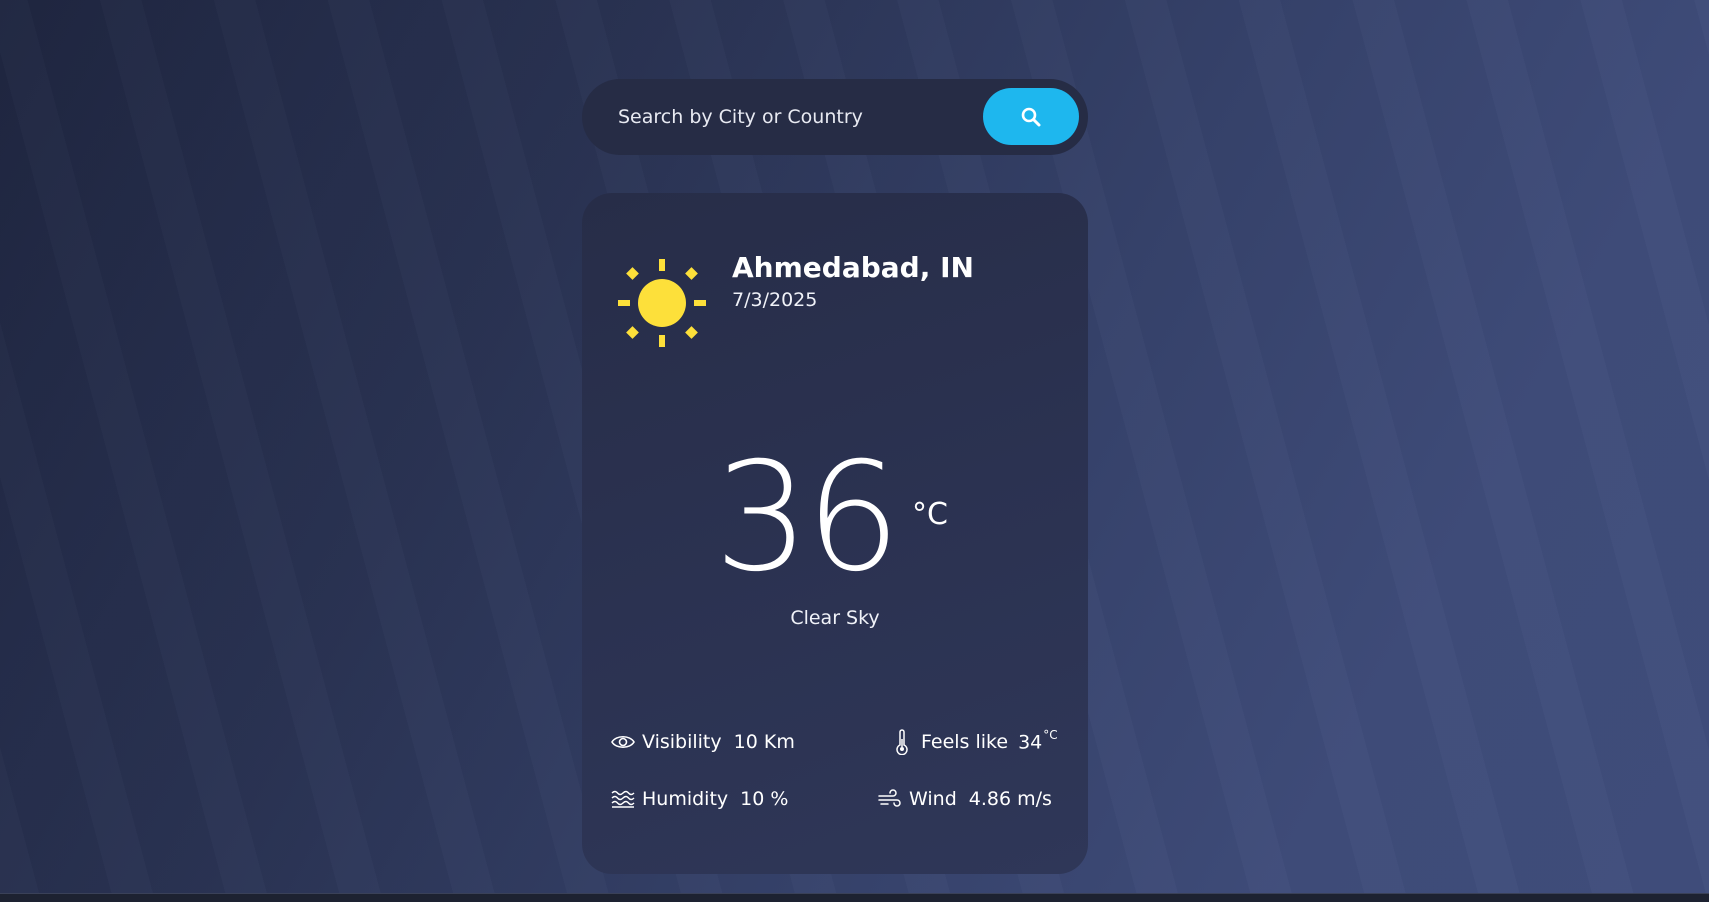 This screenshot has width=1709, height=902. I want to click on humidity-stat: Humidity 10 %, so click(699, 799).